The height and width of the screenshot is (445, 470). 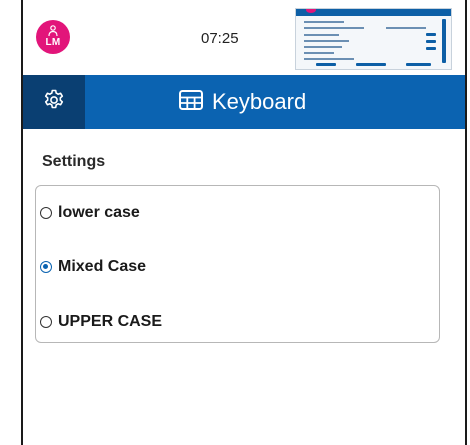 I want to click on user-avatar: LM, so click(x=53, y=37).